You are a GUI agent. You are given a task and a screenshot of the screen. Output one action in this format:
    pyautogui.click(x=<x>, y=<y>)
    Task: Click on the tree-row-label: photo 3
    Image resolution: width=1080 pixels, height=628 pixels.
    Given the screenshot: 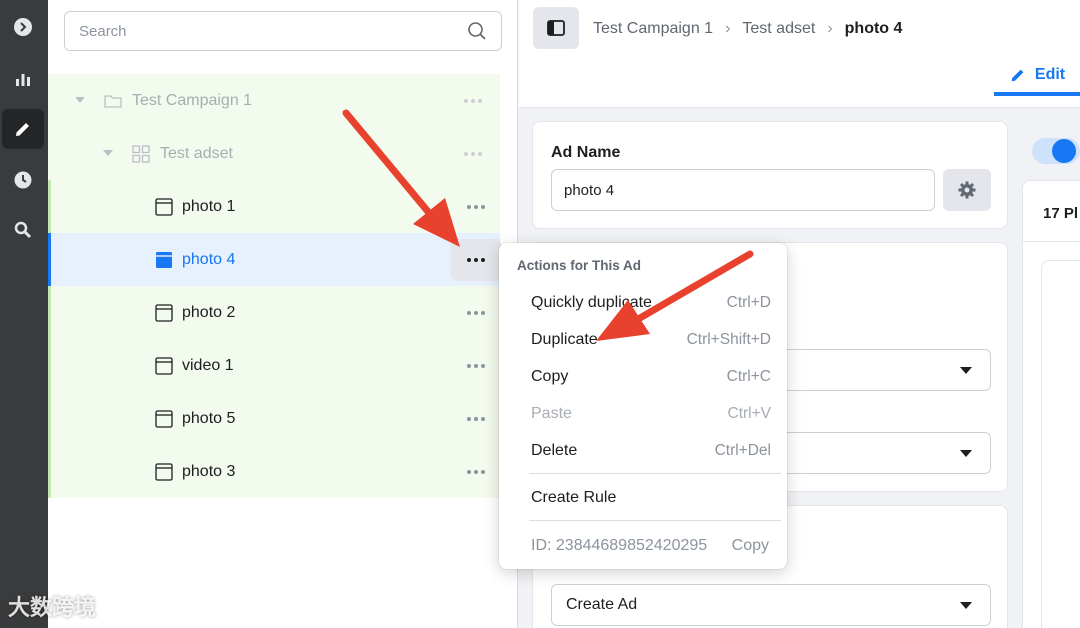 What is the action you would take?
    pyautogui.click(x=209, y=471)
    